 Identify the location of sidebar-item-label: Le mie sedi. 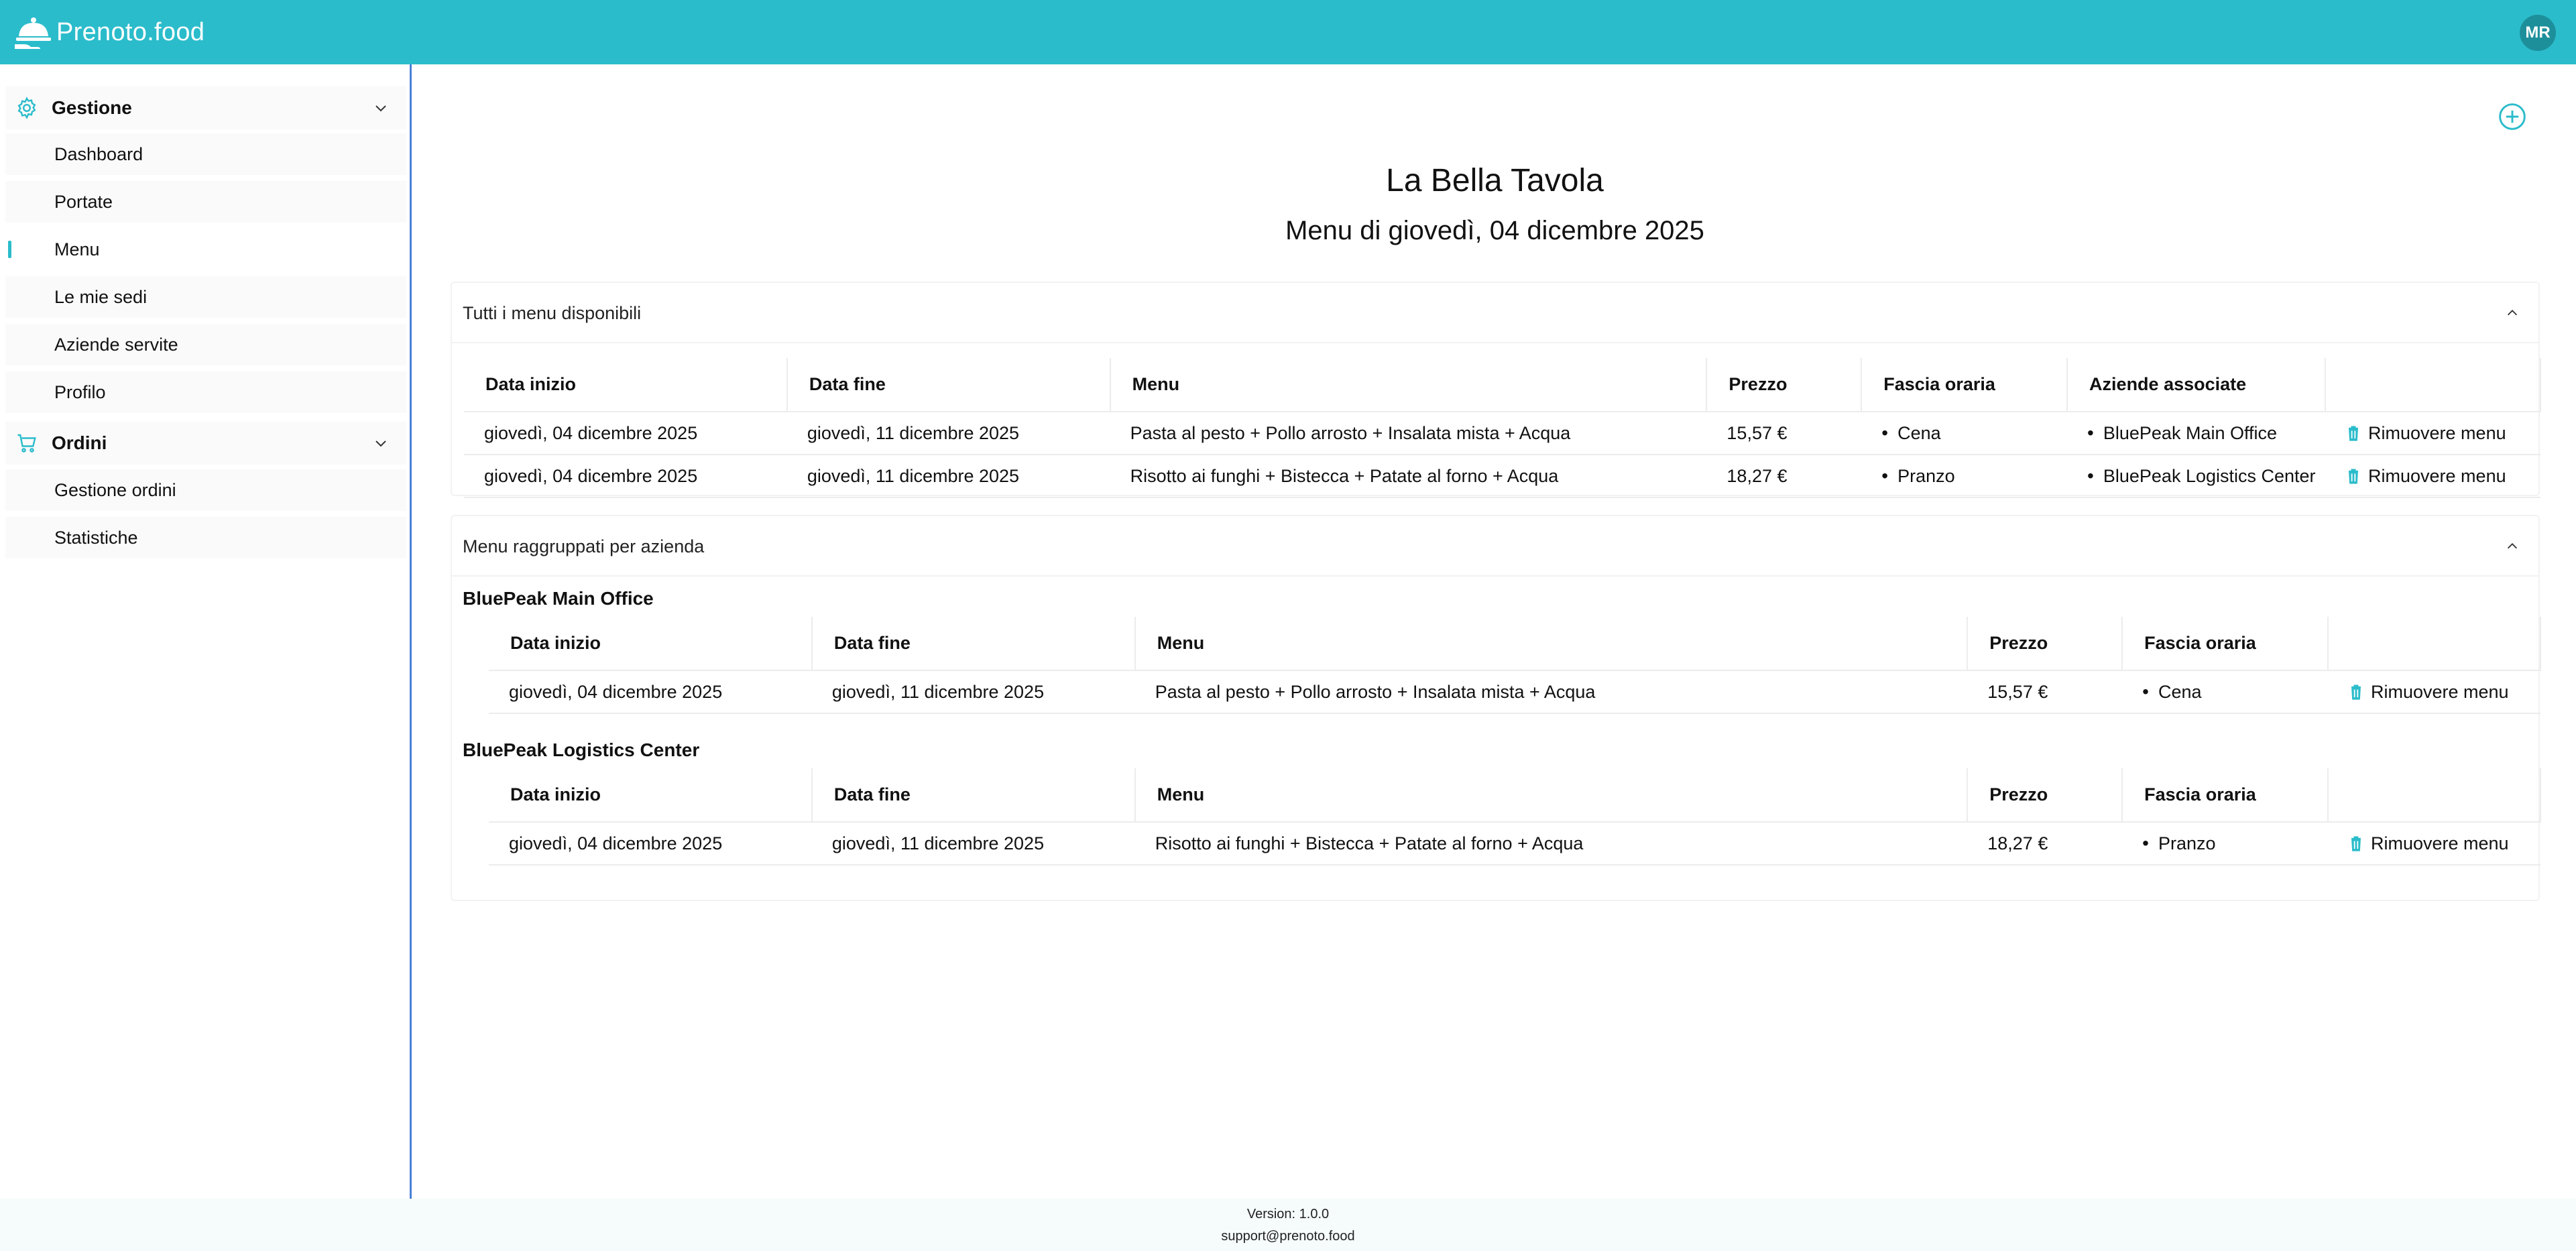
(101, 296).